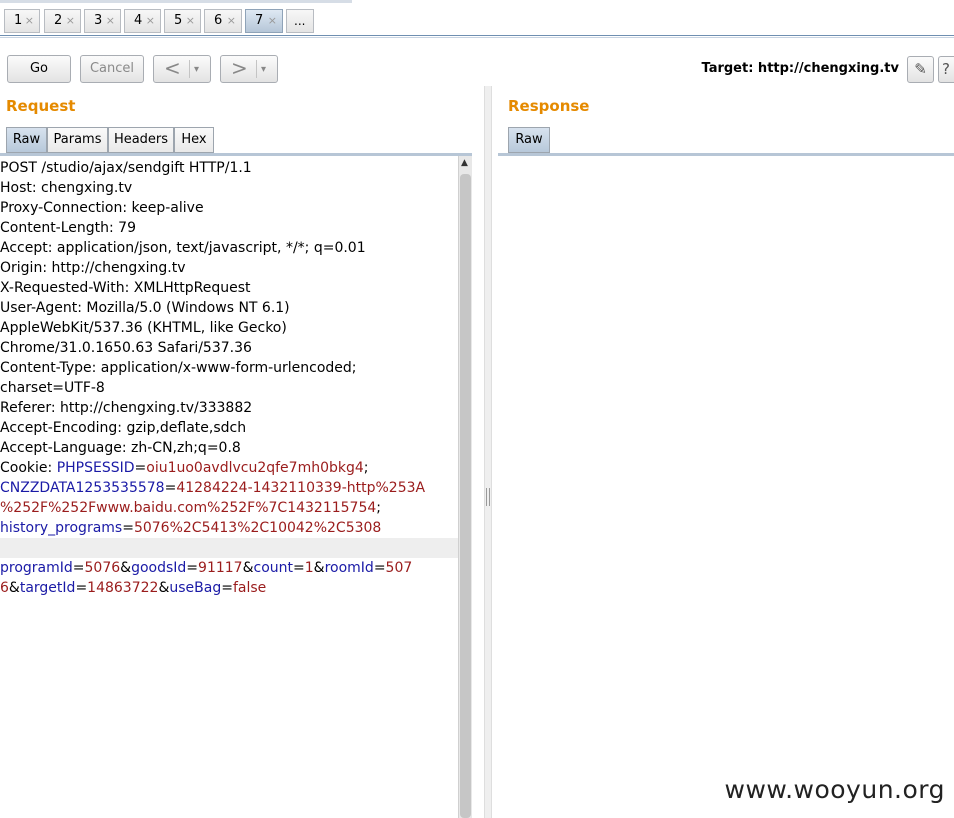 This screenshot has width=954, height=818. I want to click on scrollbar-thumb, so click(465, 496).